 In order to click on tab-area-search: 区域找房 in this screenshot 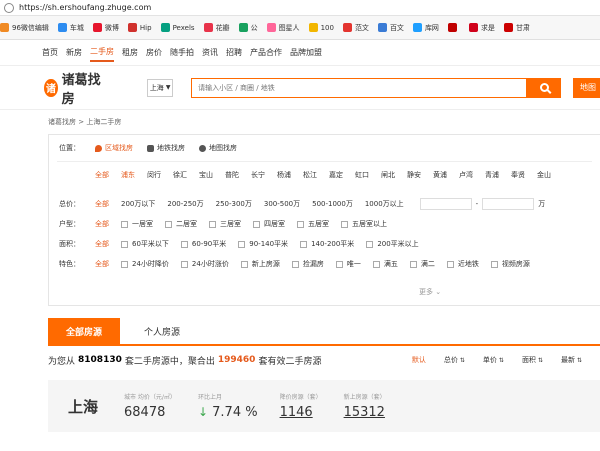, I will do `click(114, 148)`.